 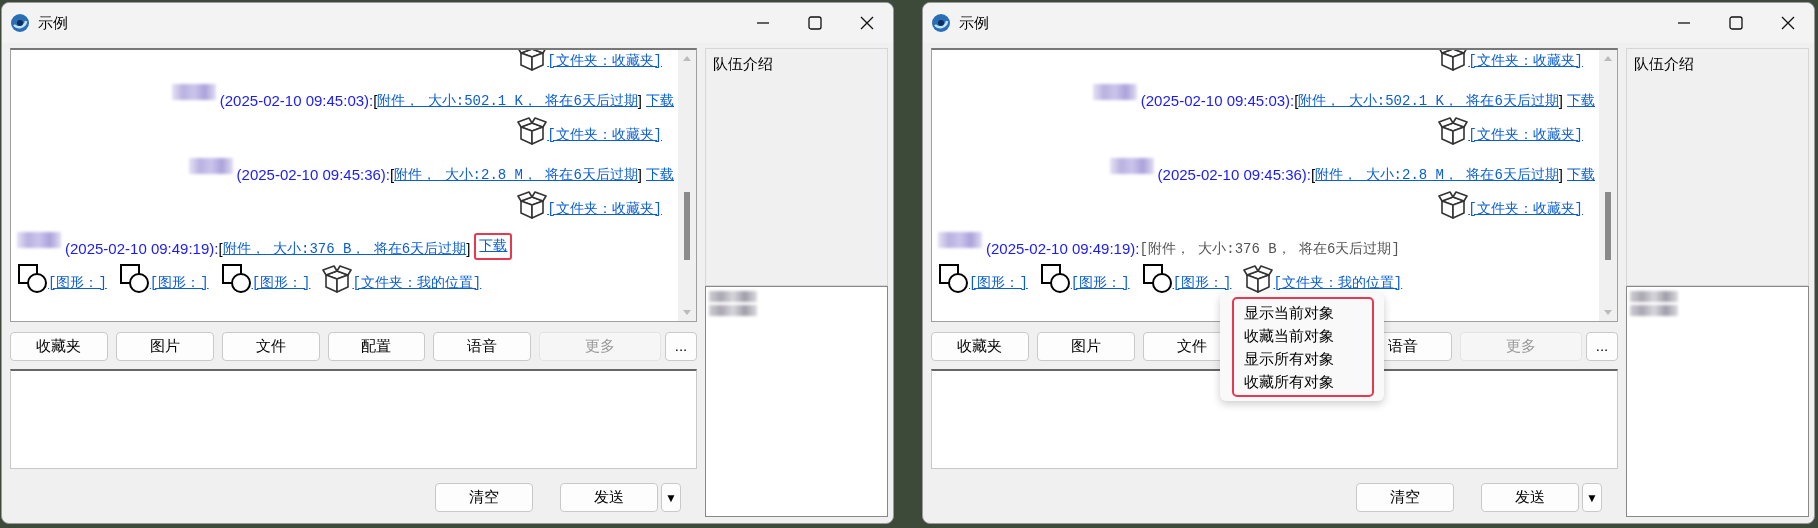 What do you see at coordinates (1303, 381) in the screenshot?
I see `menu-item: 收藏所有对象` at bounding box center [1303, 381].